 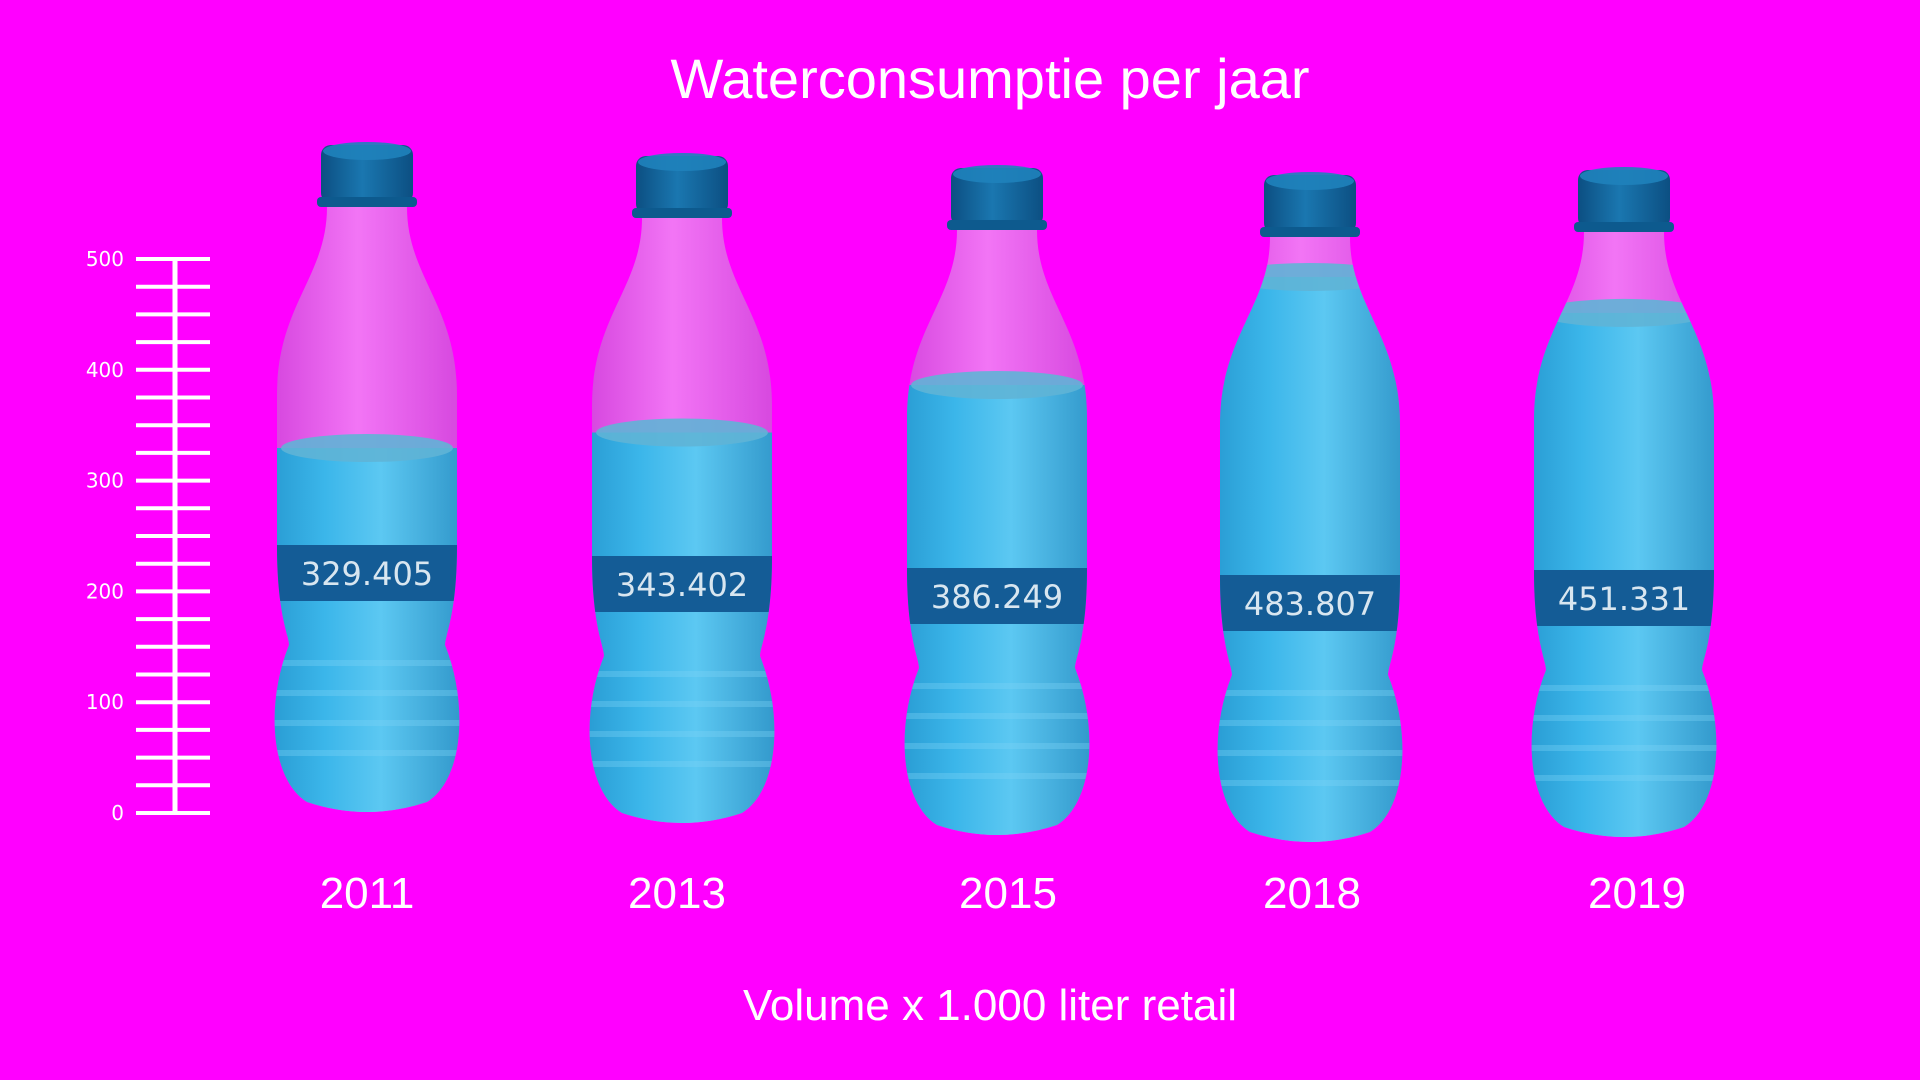 I want to click on y-tick-label: 200, so click(x=105, y=591).